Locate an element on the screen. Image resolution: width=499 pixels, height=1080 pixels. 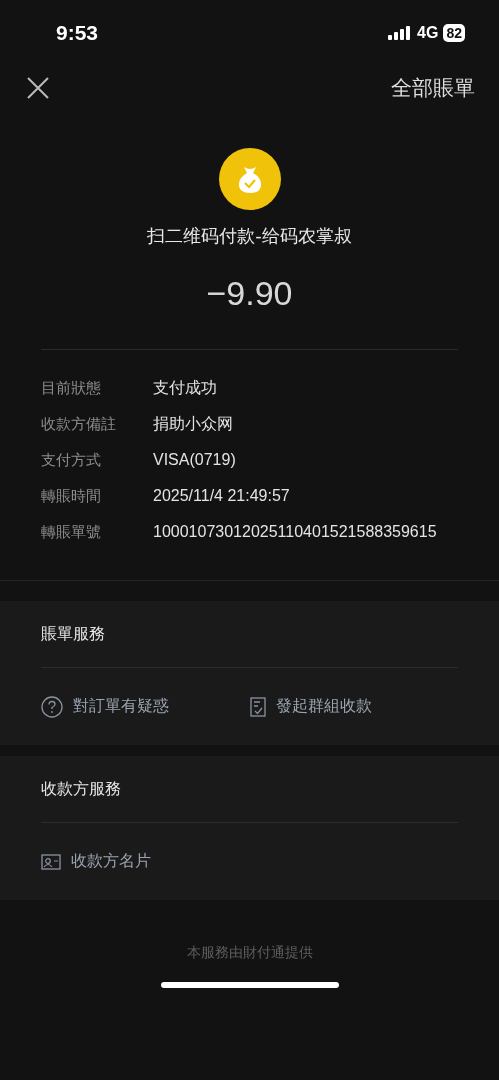
service-link: 對訂單有疑惑 is located at coordinates (121, 706).